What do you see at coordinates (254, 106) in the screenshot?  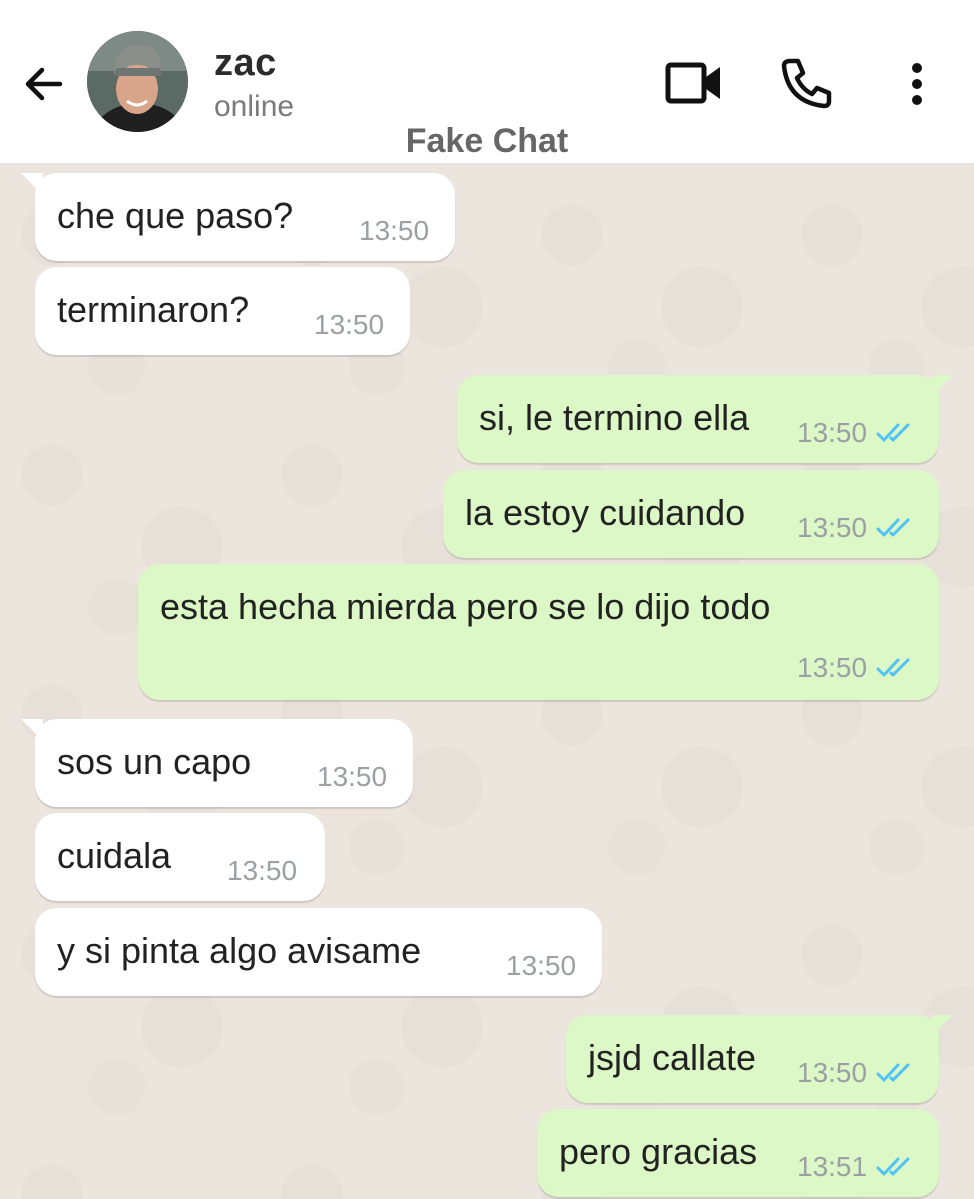 I see `contact-status: online` at bounding box center [254, 106].